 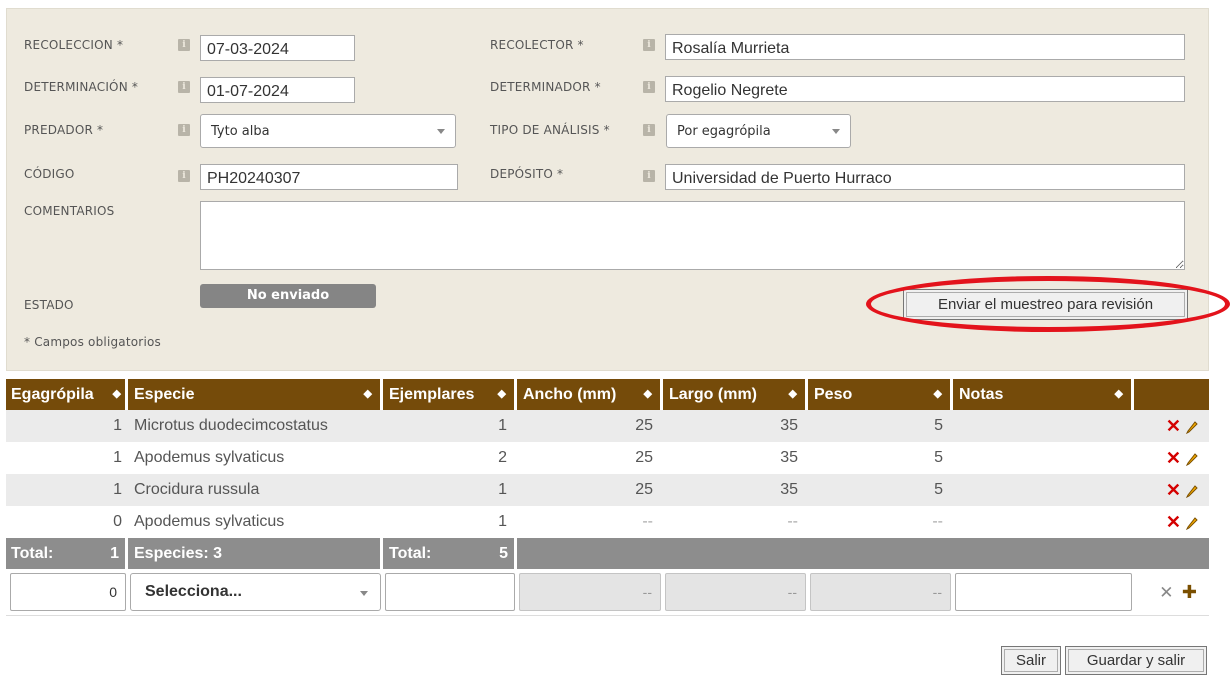 I want to click on col-header-peso: Peso ◆, so click(x=880, y=394).